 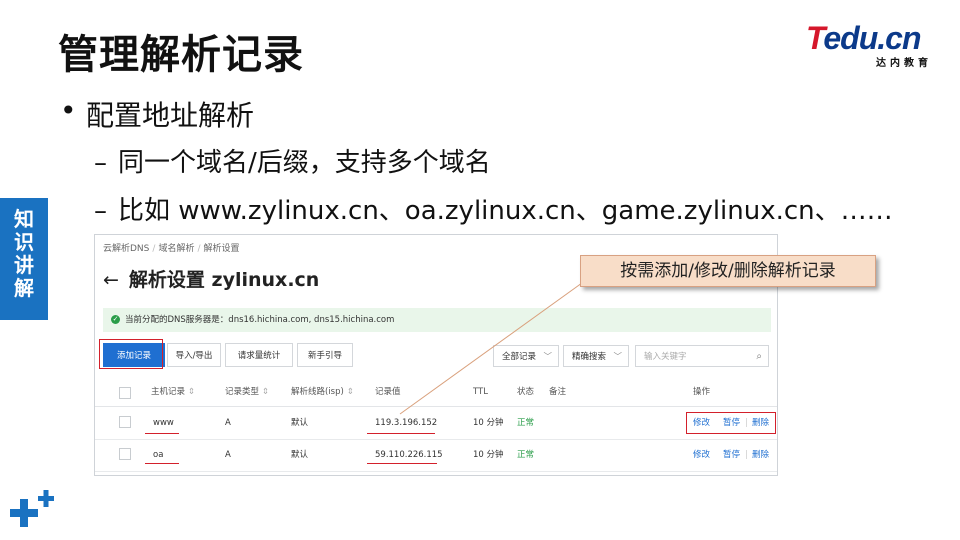 I want to click on callout-box: 按需添加/修改/删除解析记录, so click(x=728, y=271).